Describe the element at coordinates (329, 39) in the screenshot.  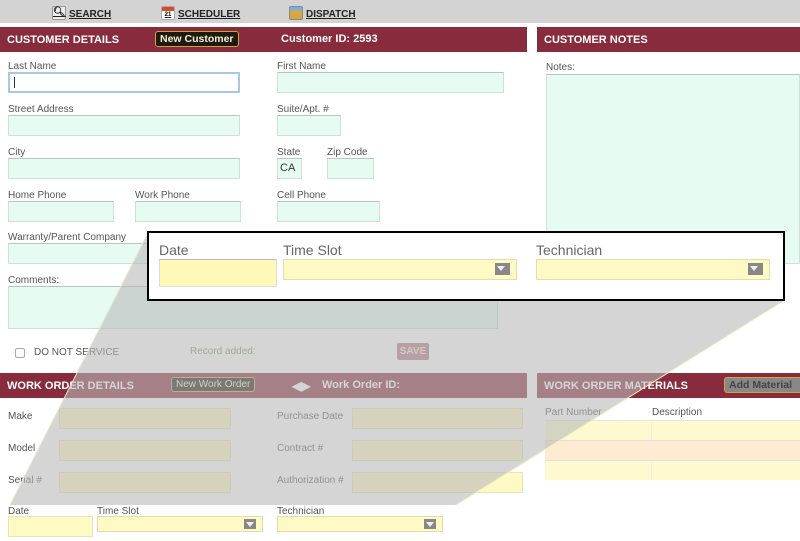
I see `customer-id: Customer ID: 2593` at that location.